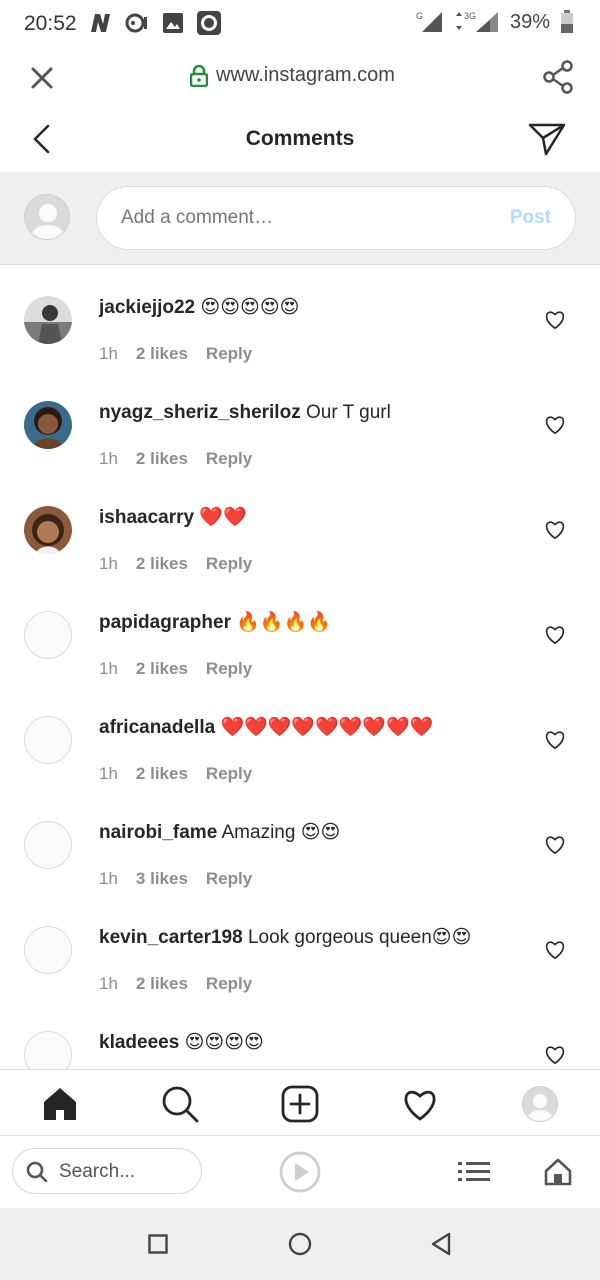  Describe the element at coordinates (162, 879) in the screenshot. I see `likes-count: 3 likes` at that location.